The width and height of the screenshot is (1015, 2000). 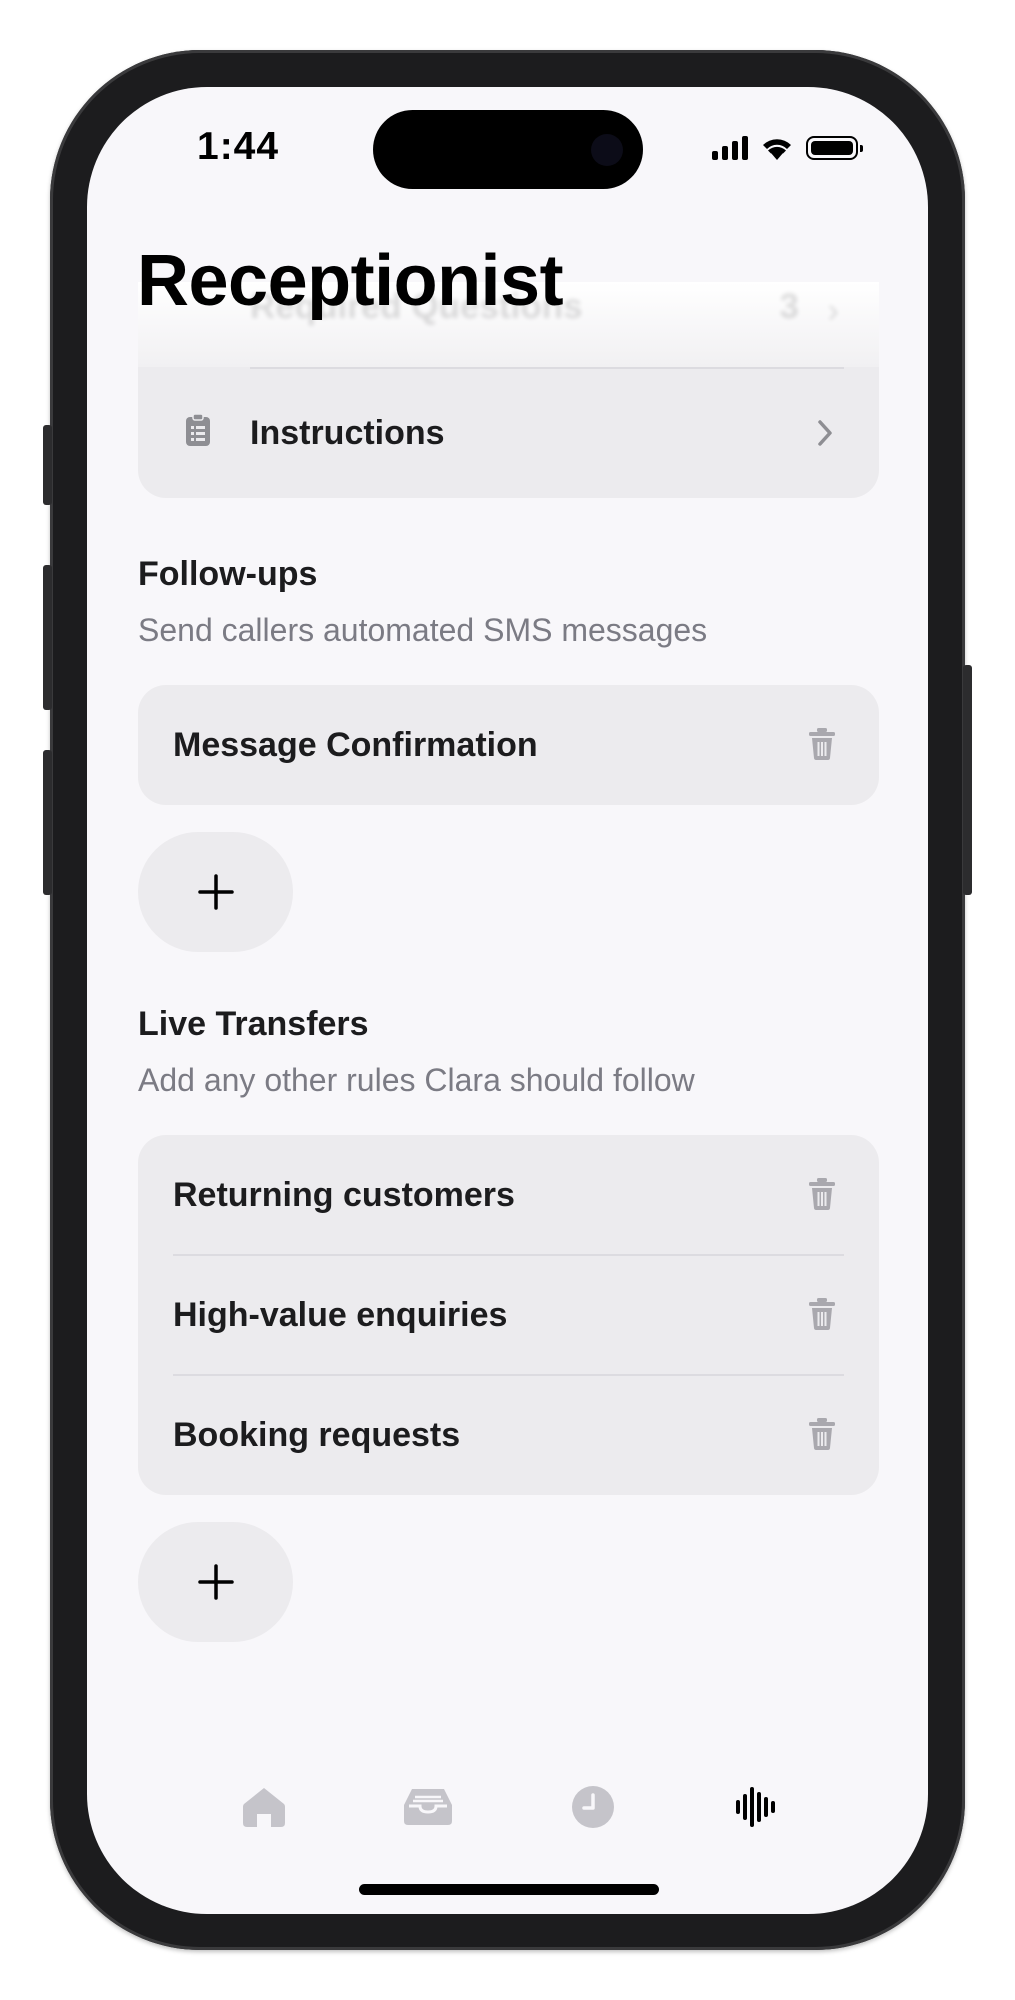 What do you see at coordinates (507, 1817) in the screenshot?
I see `tab-bar` at bounding box center [507, 1817].